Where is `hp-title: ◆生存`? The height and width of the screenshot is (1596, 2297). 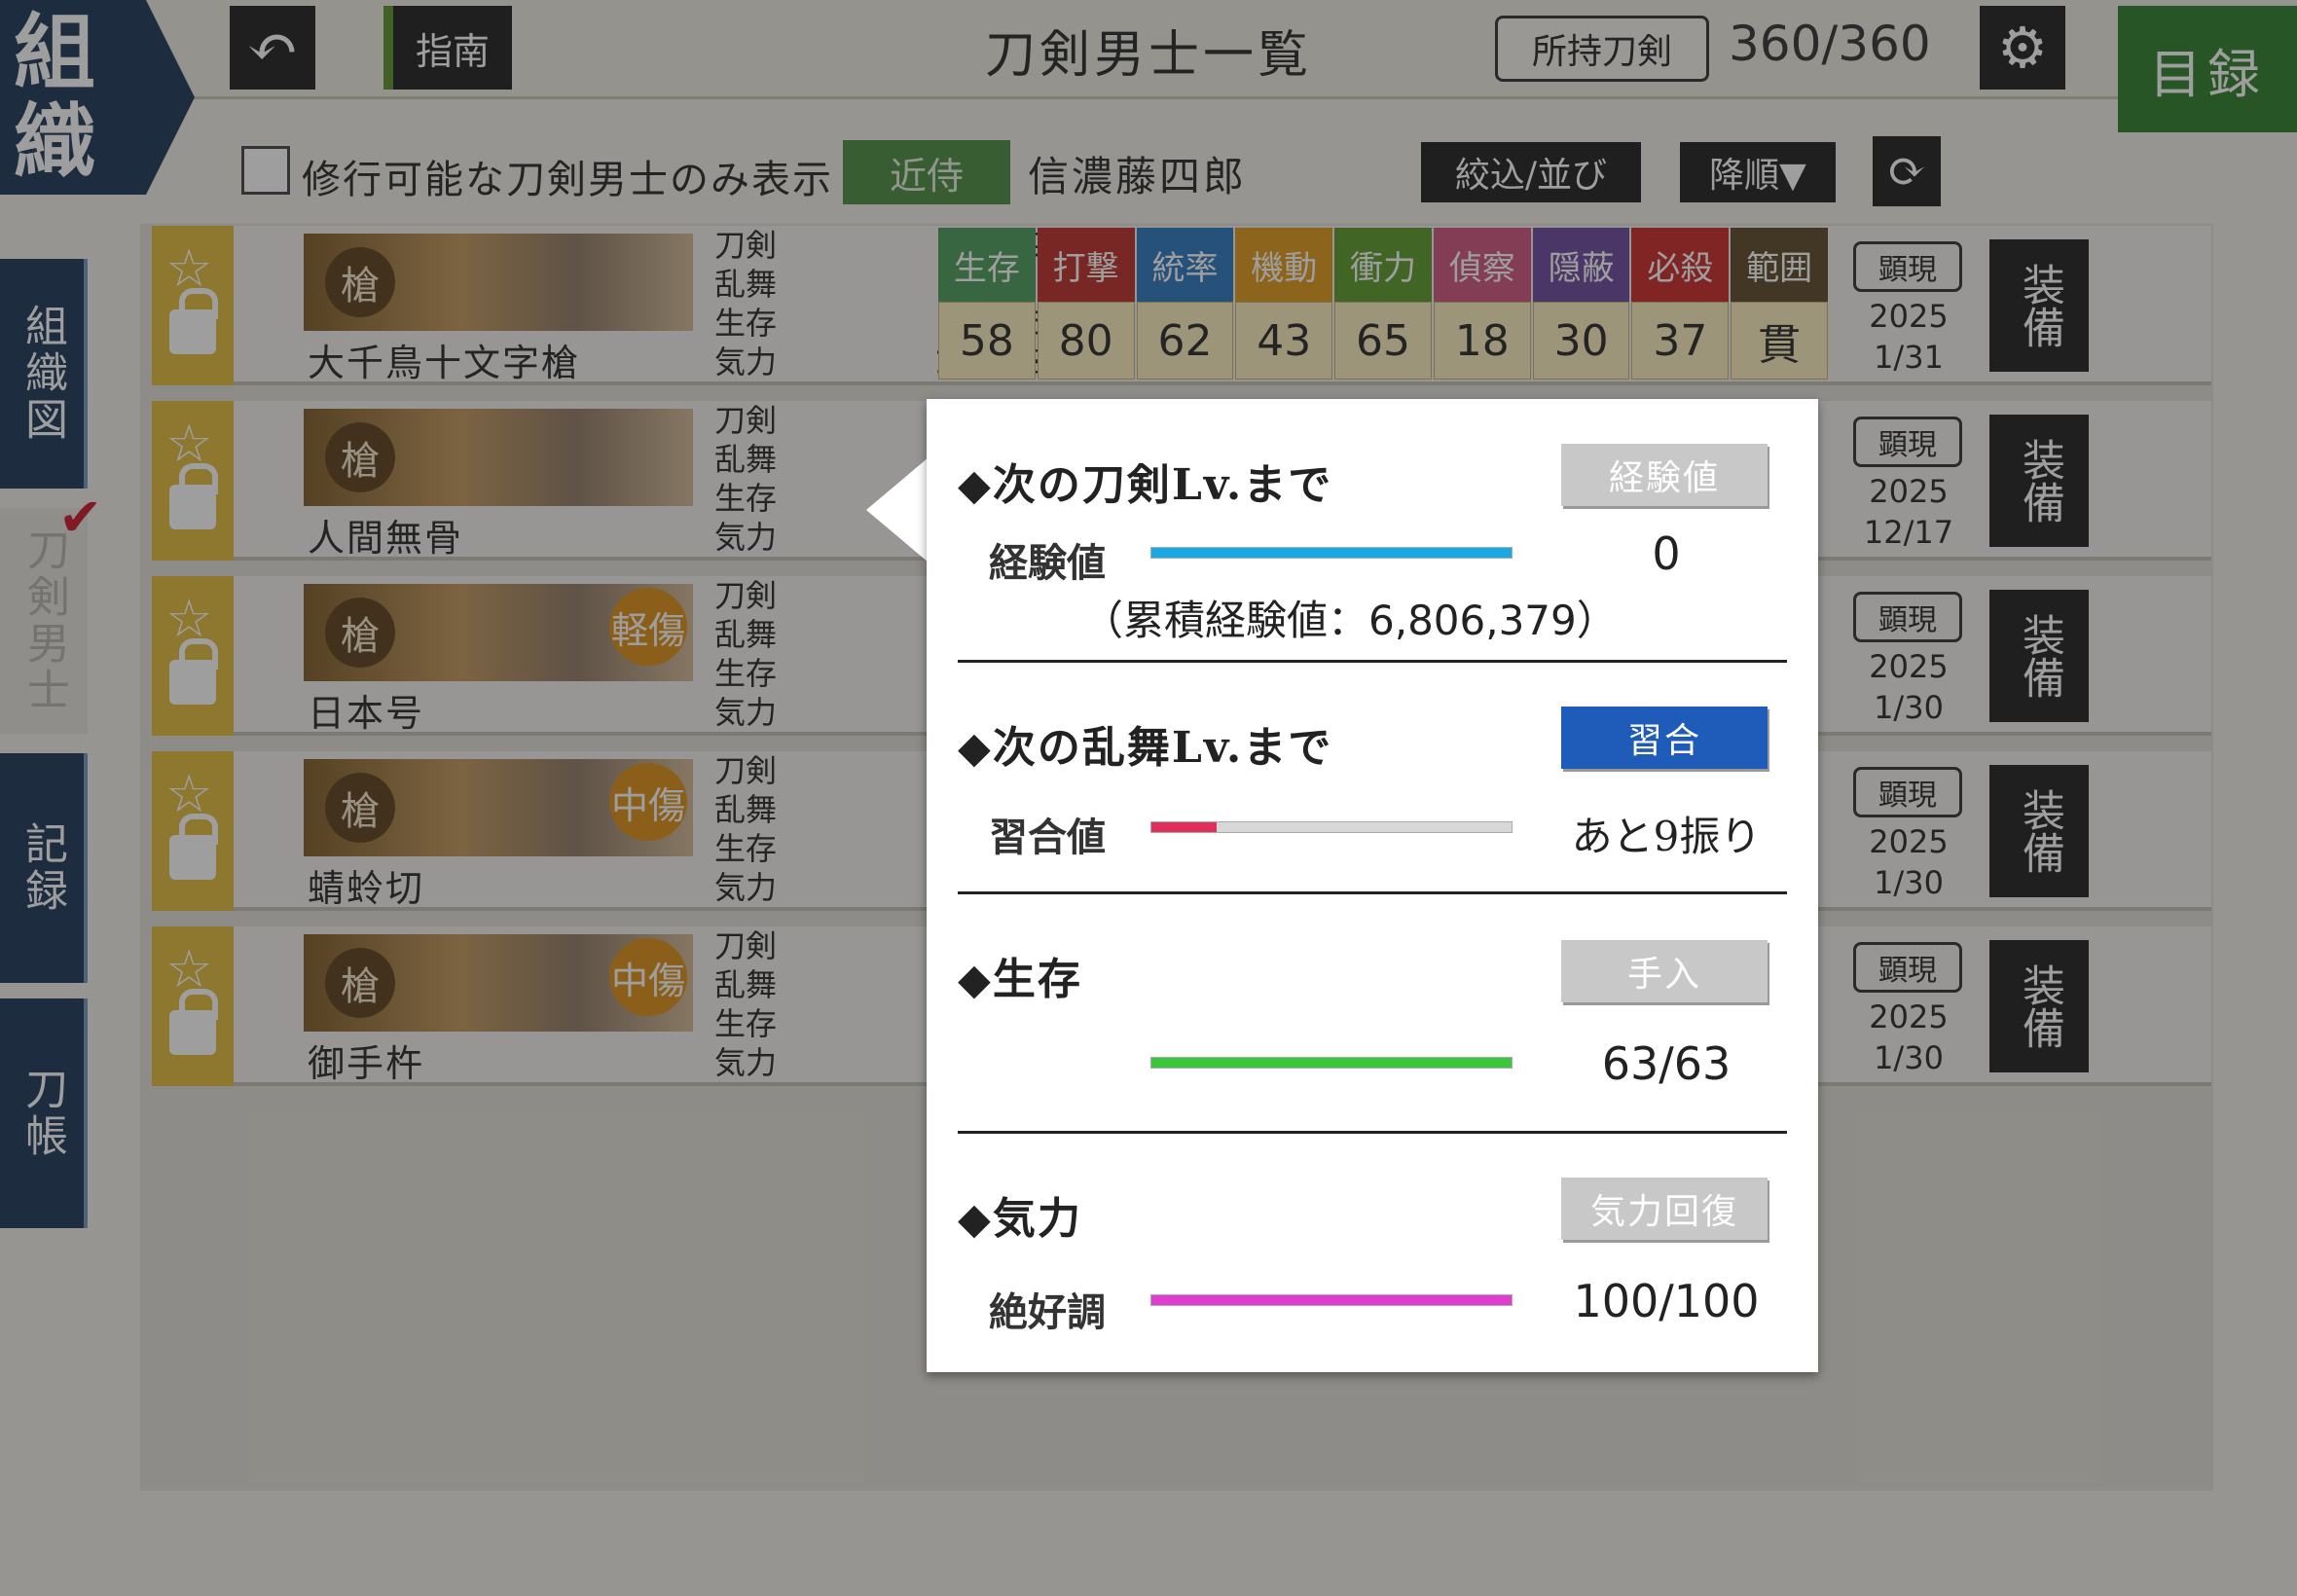 hp-title: ◆生存 is located at coordinates (1020, 979).